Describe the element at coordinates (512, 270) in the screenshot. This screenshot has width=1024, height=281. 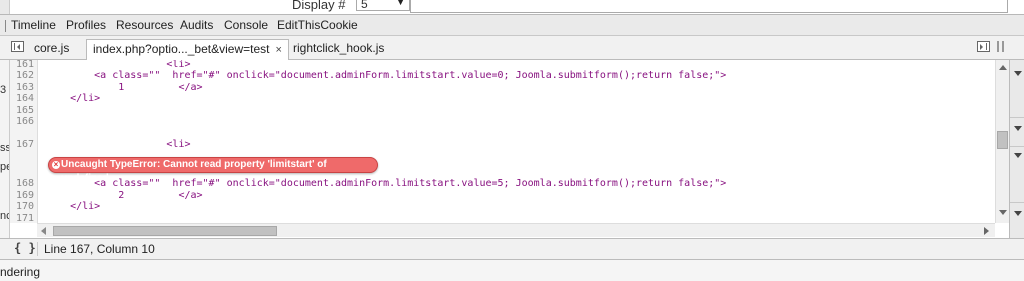
I see `browser-status-strip: ndering` at that location.